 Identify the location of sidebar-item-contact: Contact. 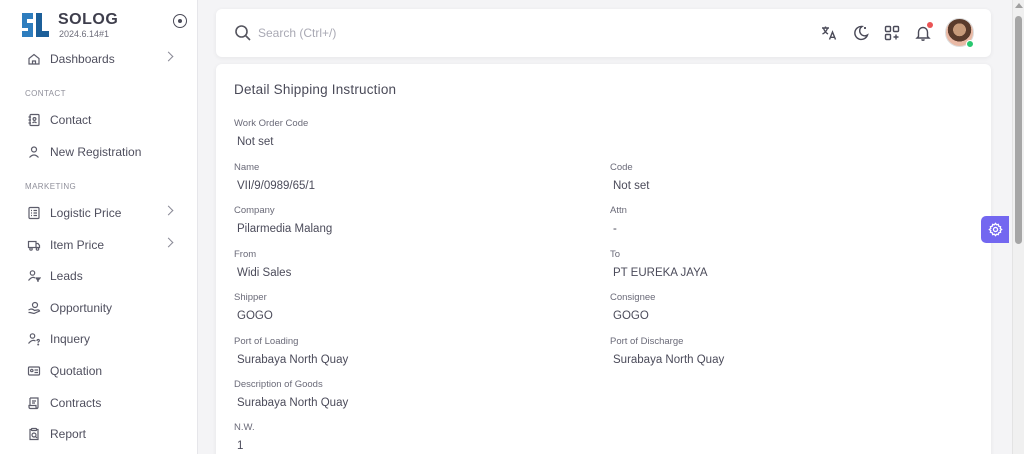
(102, 120).